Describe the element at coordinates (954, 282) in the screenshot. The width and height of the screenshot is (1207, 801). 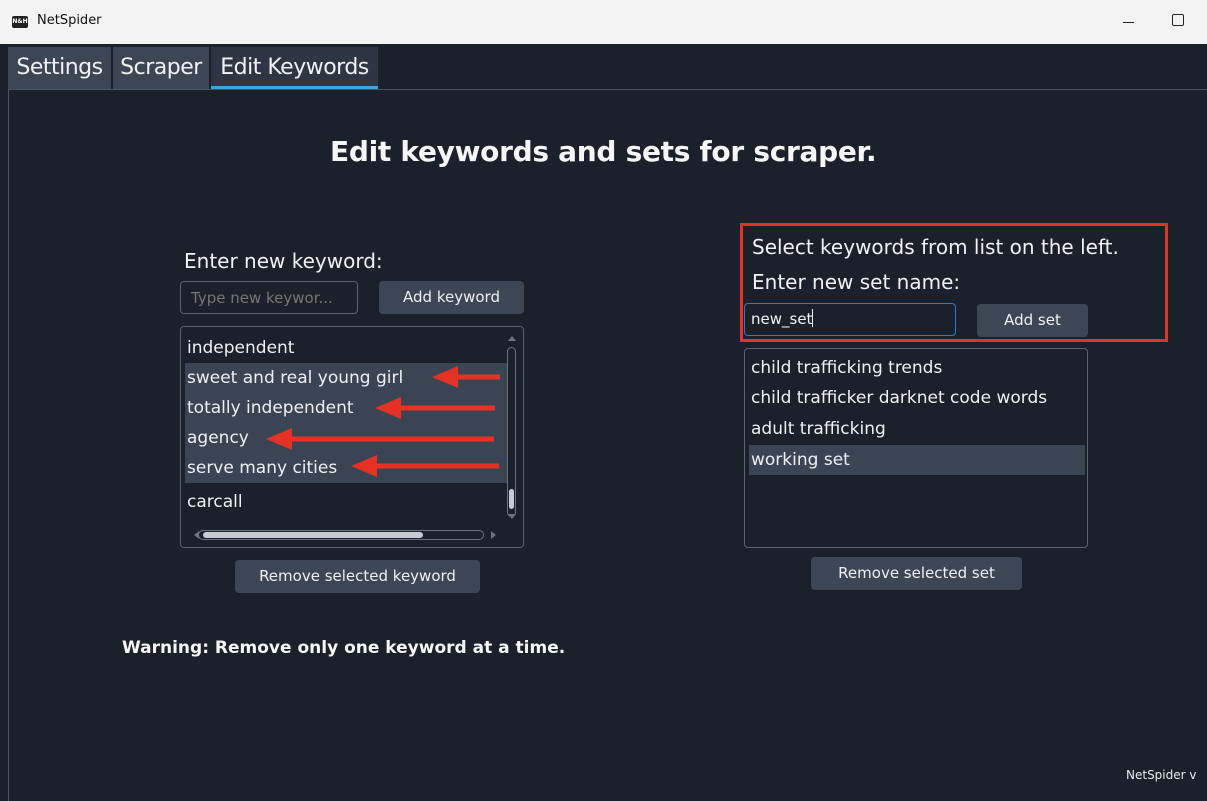
I see `annotation-highlight-box` at that location.